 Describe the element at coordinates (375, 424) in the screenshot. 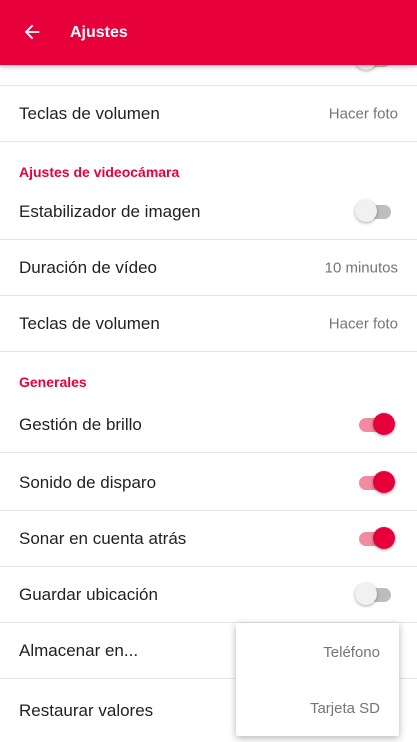

I see `brightness-toggle` at that location.